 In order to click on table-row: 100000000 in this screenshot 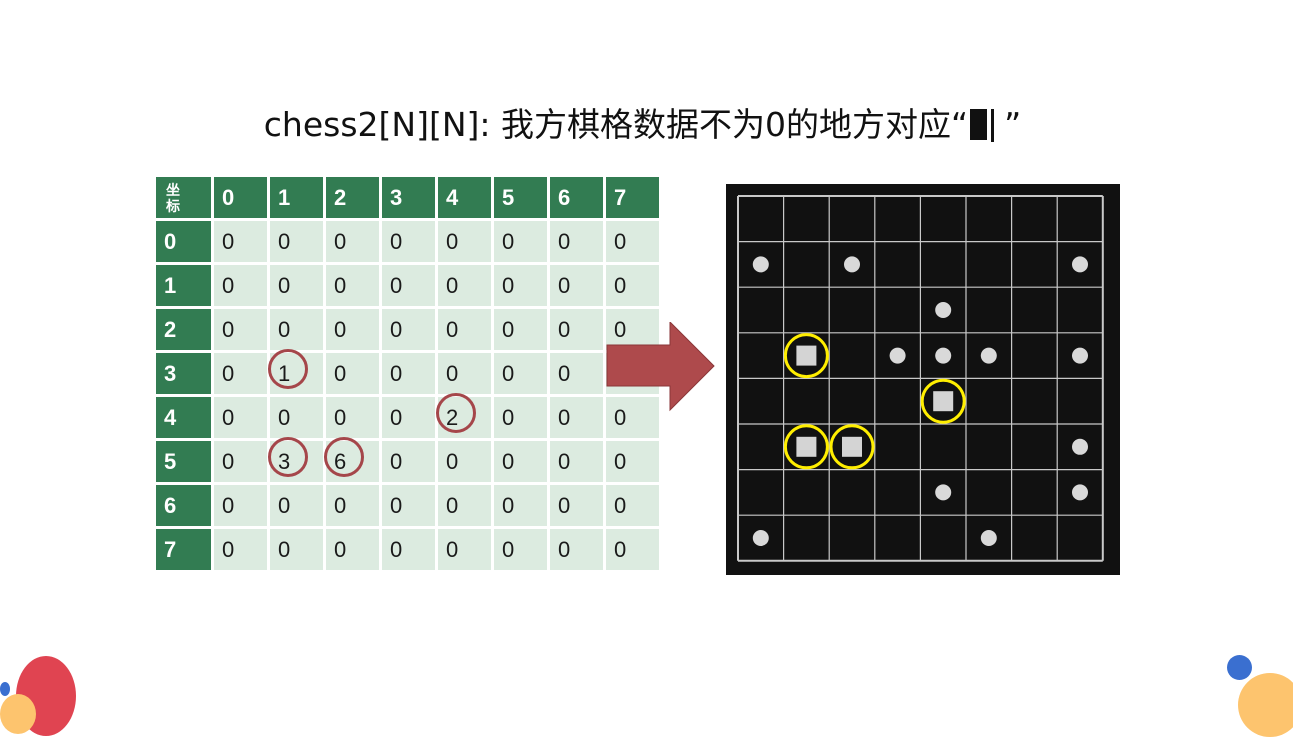, I will do `click(407, 285)`.